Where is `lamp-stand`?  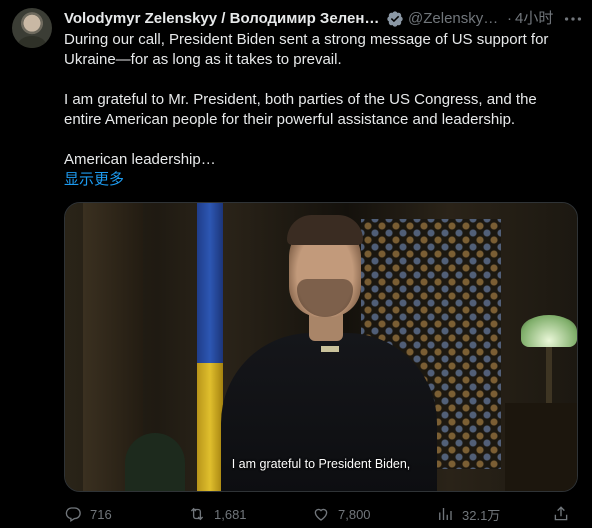
lamp-stand is located at coordinates (549, 377).